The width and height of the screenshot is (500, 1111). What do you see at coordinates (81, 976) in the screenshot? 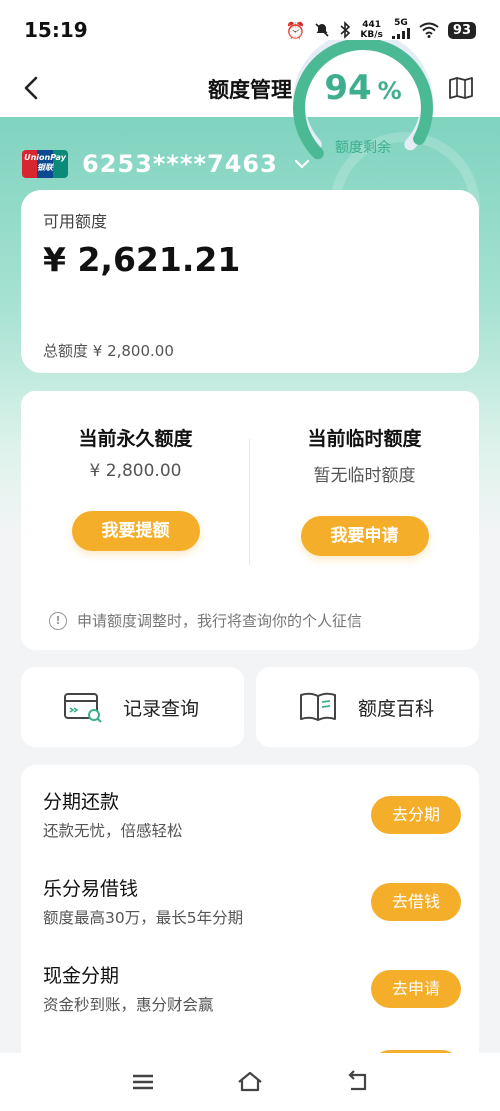
I see `service-title: 现金分期` at bounding box center [81, 976].